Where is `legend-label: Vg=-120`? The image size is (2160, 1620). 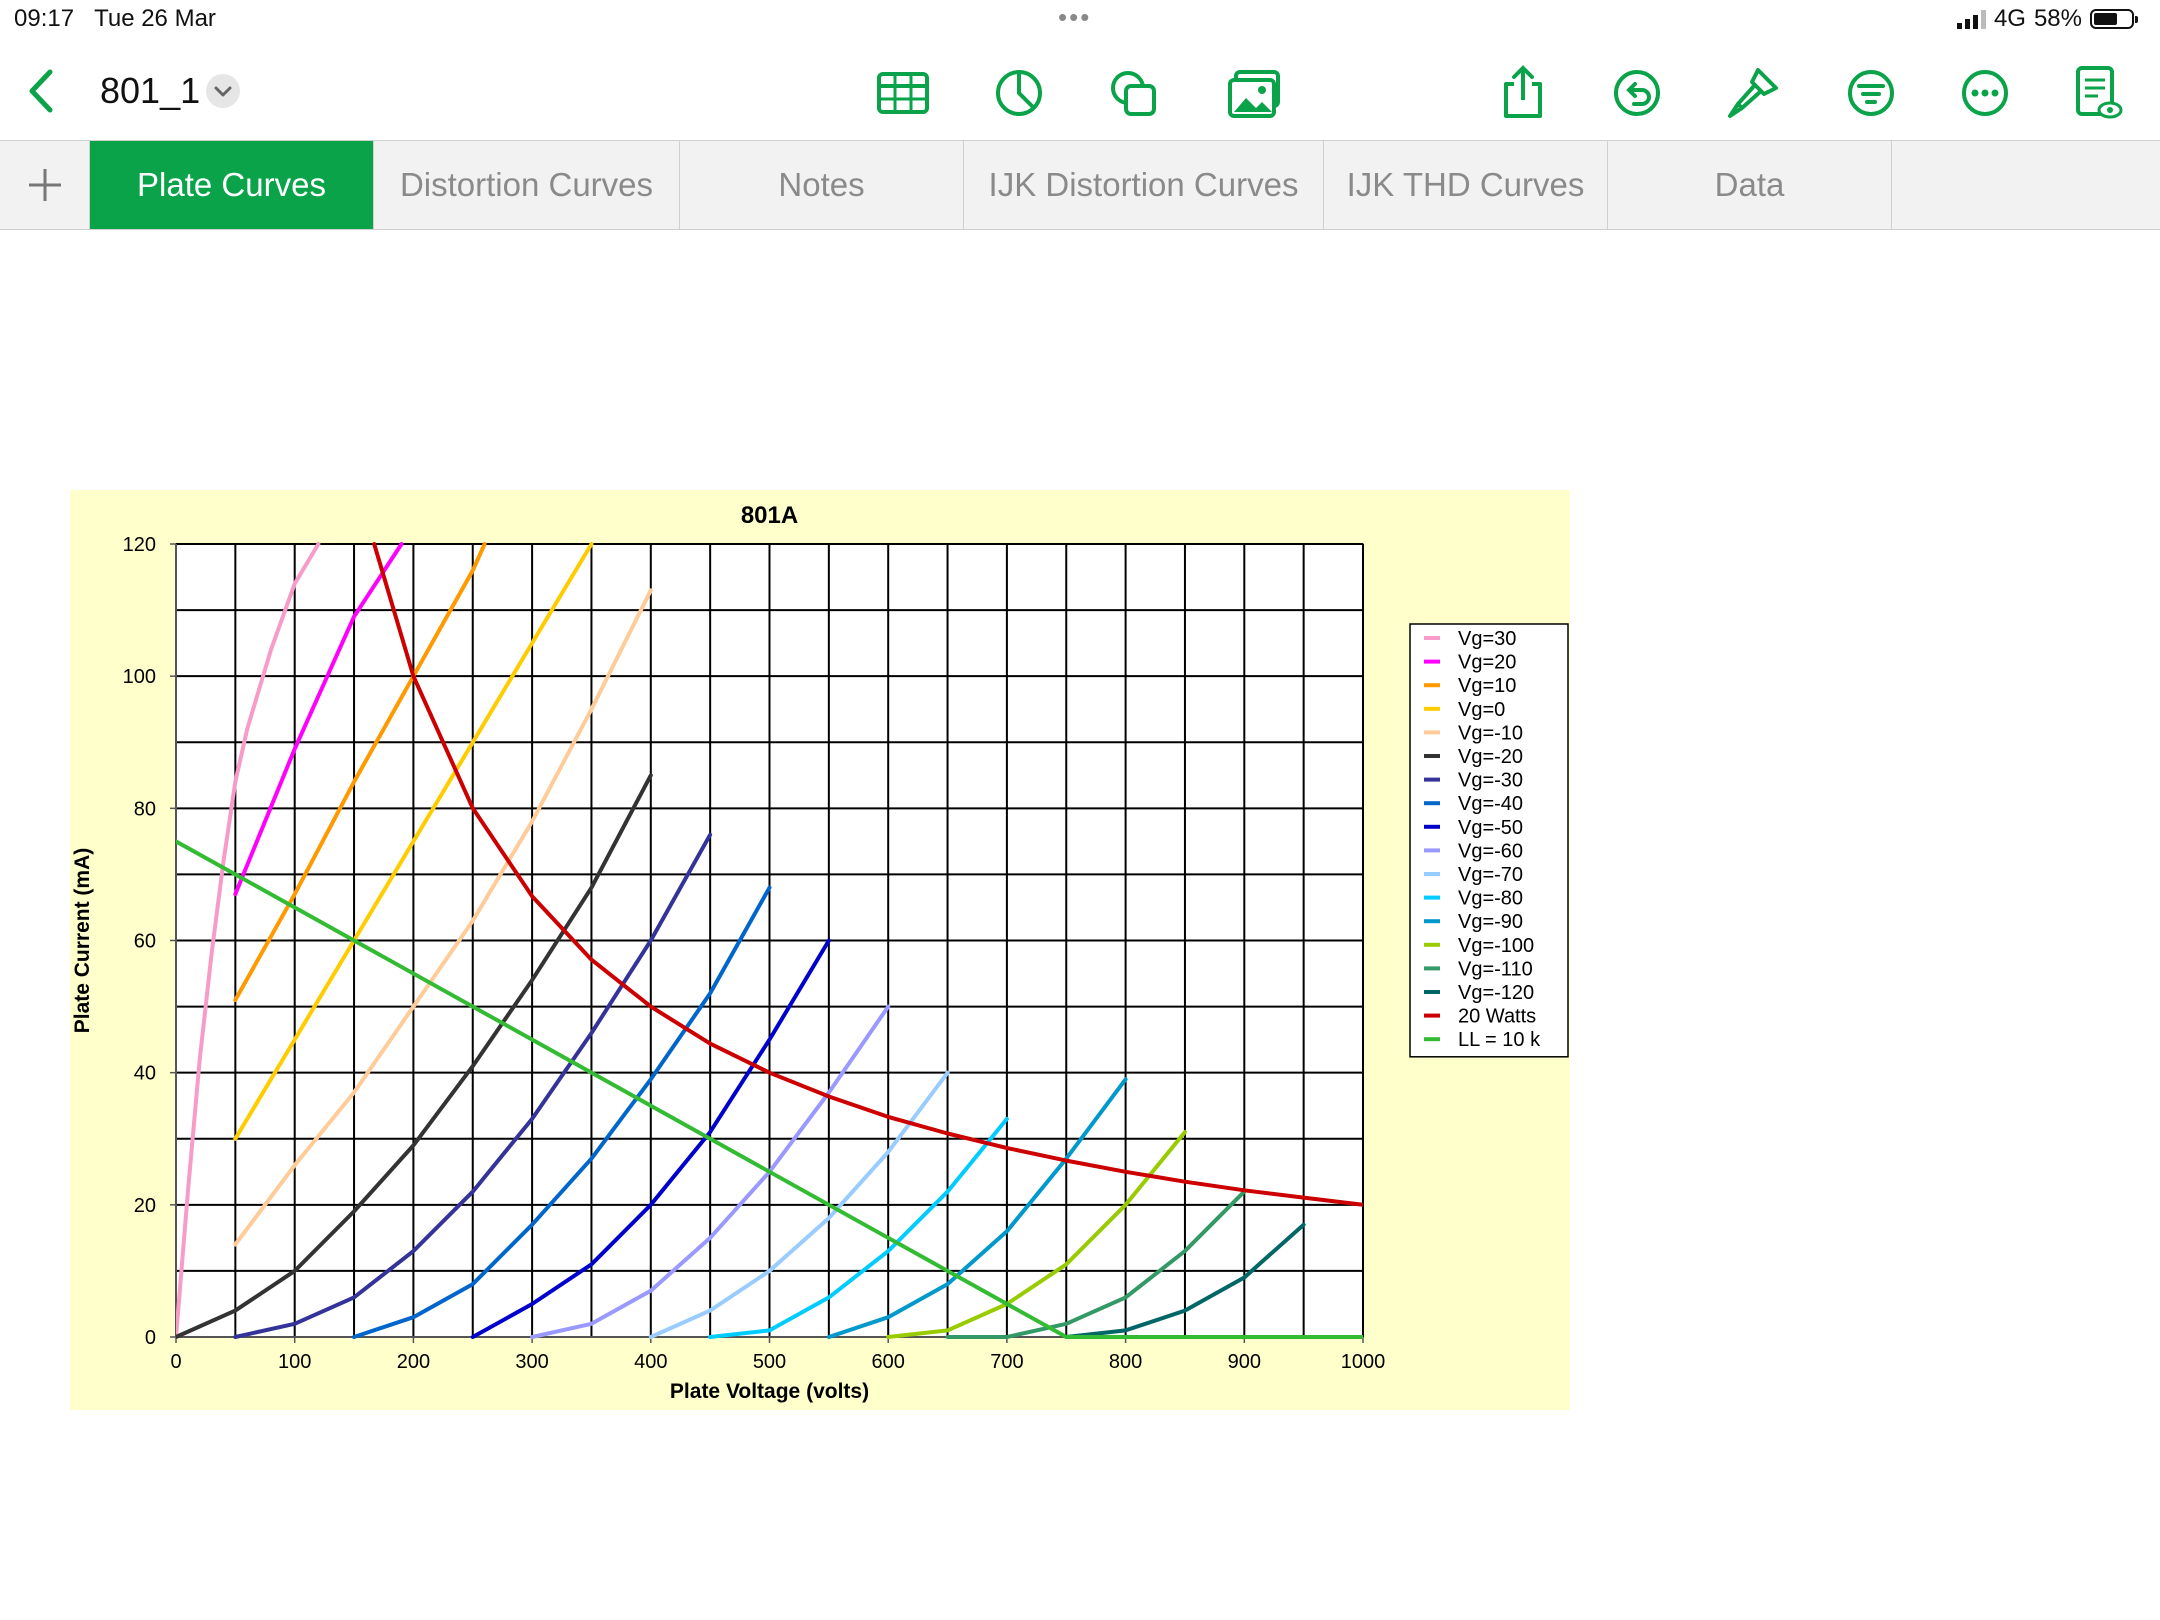 legend-label: Vg=-120 is located at coordinates (1496, 993).